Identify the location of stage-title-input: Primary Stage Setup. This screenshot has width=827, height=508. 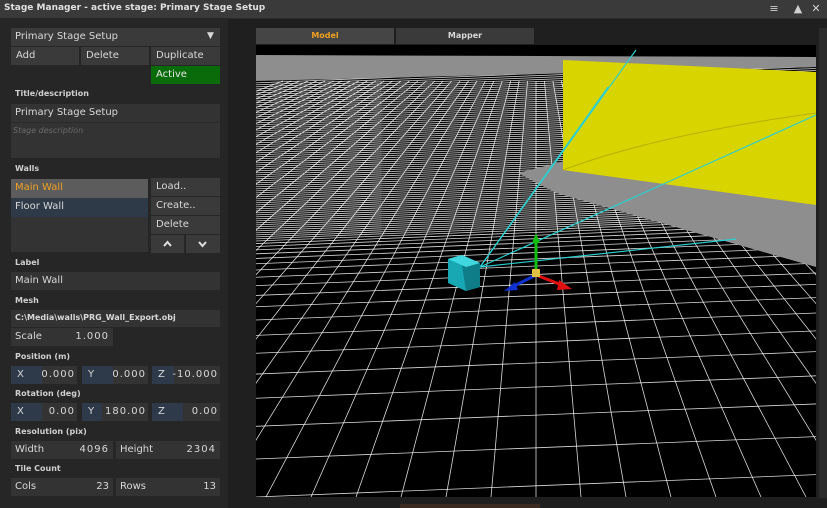
(115, 113).